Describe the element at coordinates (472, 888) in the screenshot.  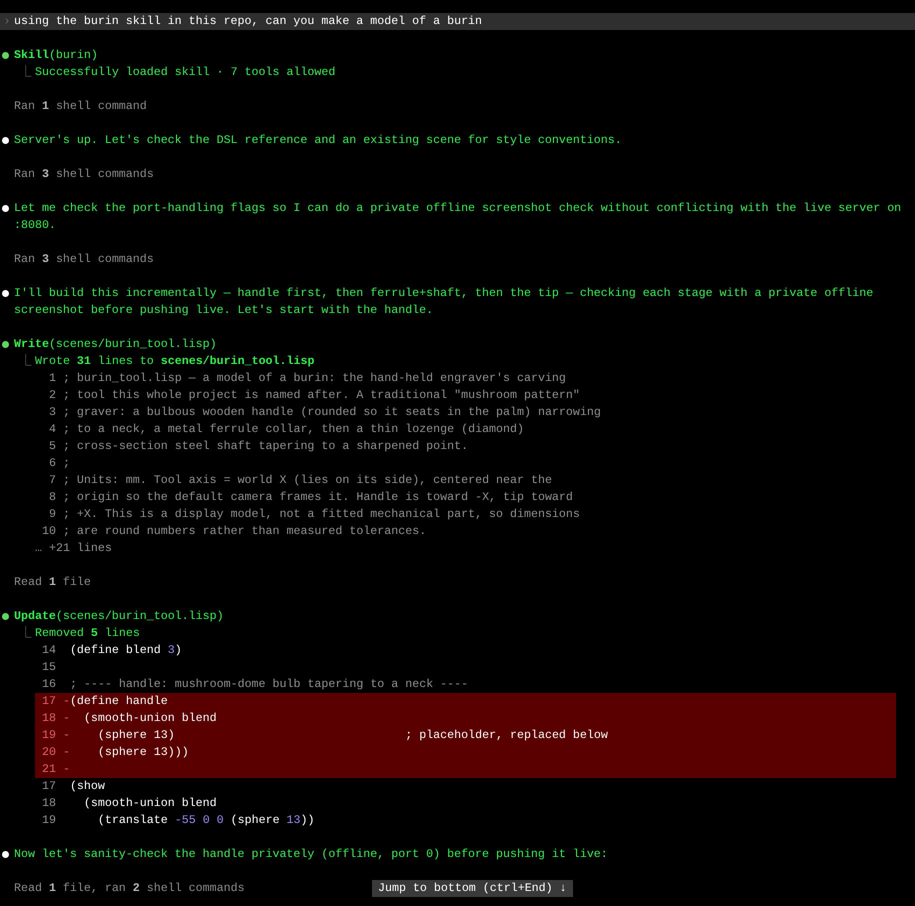
I see `jump-to-bottom-button: Jump to bottom (ctrl+End) ↓` at that location.